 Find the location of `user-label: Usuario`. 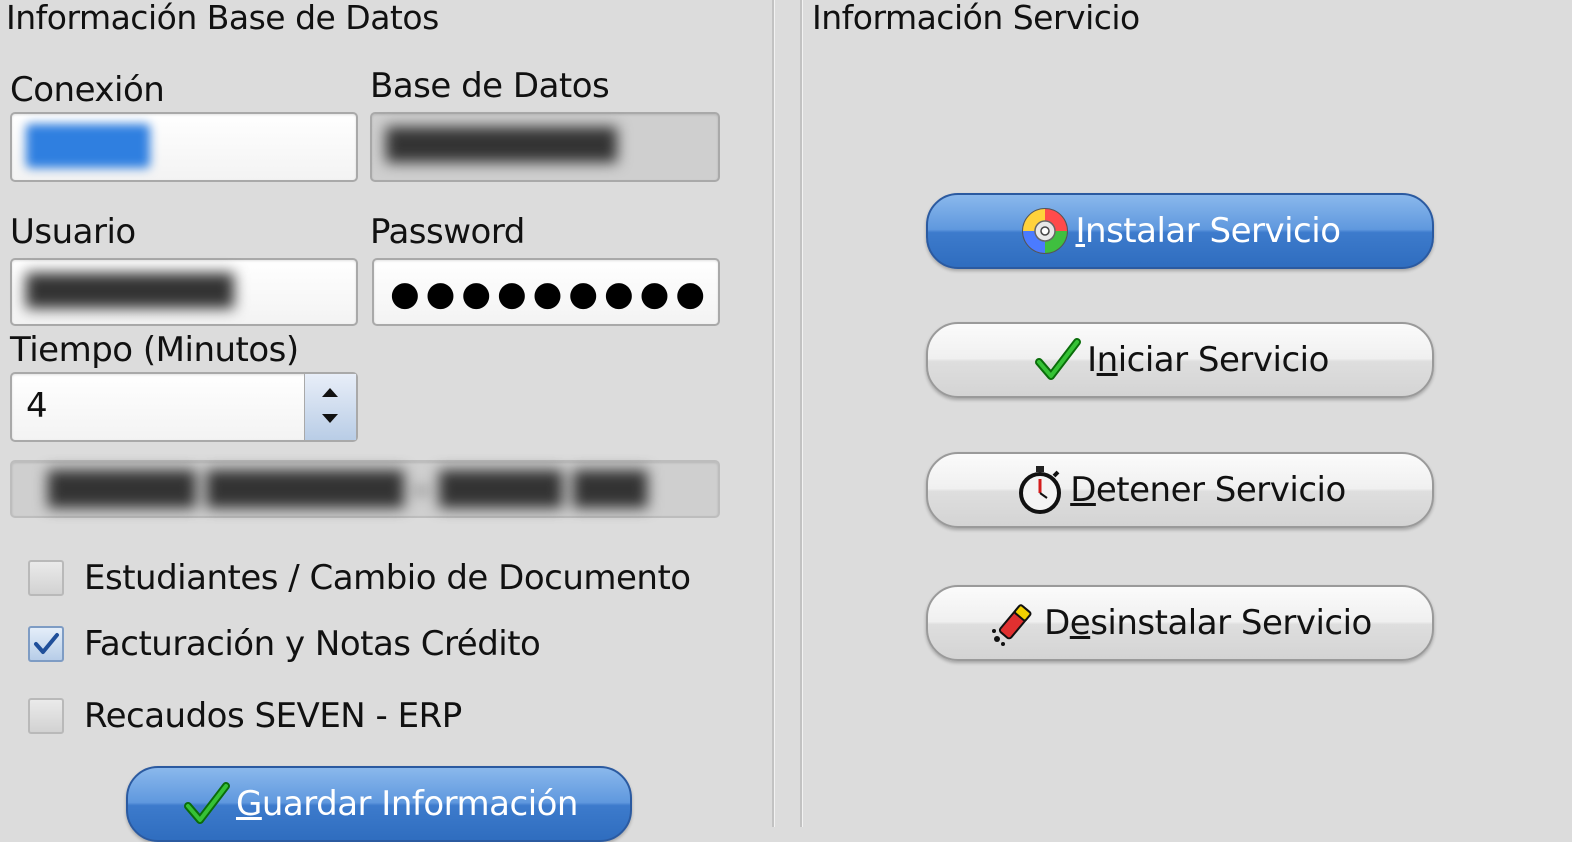

user-label: Usuario is located at coordinates (73, 232).